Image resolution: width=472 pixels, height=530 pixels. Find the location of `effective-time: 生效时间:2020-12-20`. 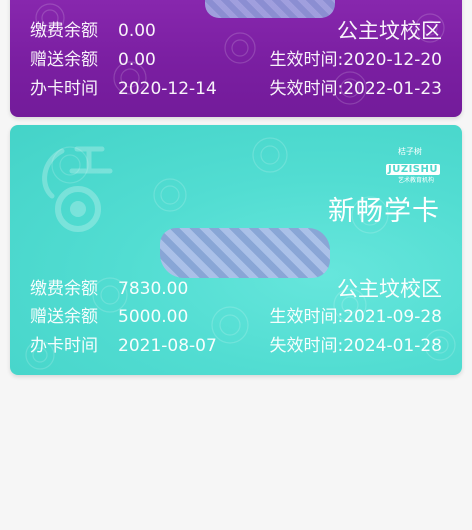

effective-time: 生效时间:2020-12-20 is located at coordinates (355, 60).